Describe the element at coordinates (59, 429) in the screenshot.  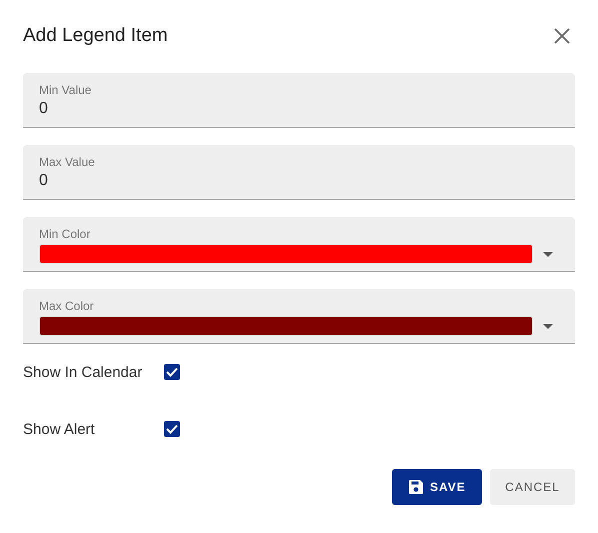
I see `checkbox-label: Show Alert` at that location.